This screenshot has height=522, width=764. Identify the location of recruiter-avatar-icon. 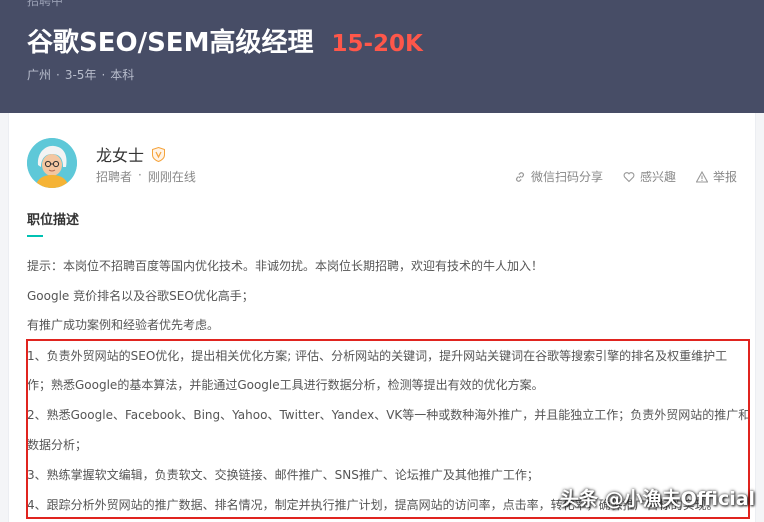
(52, 163).